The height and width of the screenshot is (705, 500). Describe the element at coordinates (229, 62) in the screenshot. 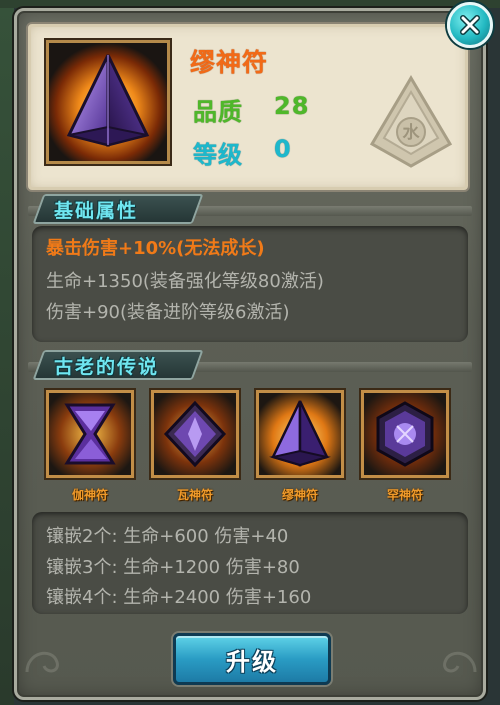

I see `item-name: 缪神符` at that location.